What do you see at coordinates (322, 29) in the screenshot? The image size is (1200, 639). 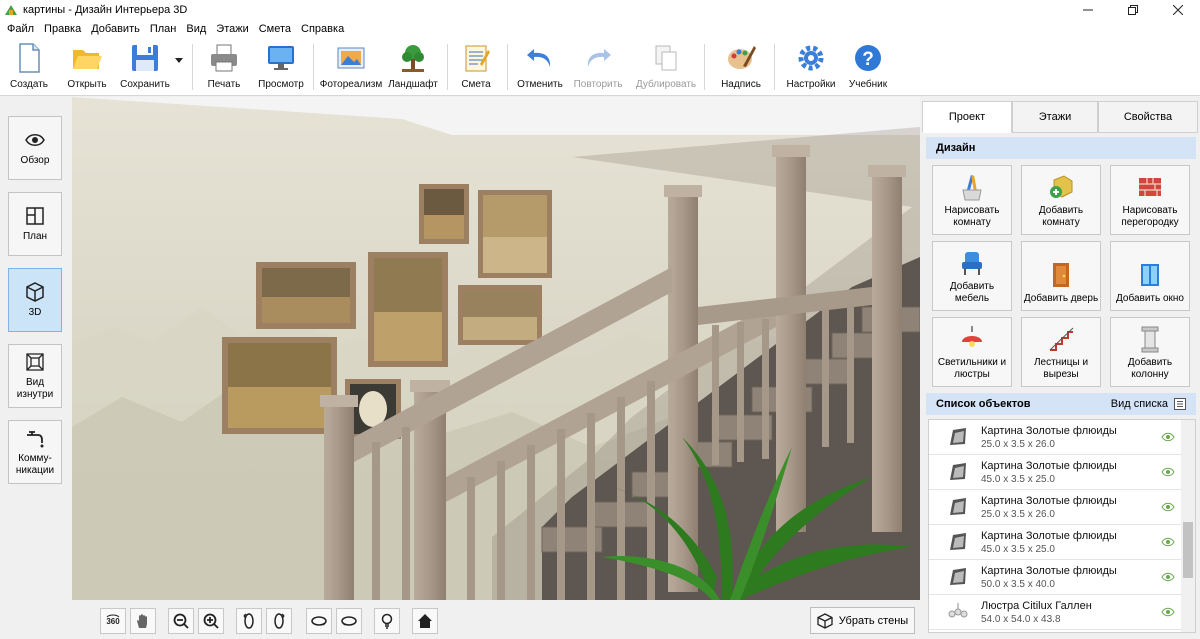 I see `menu-help: Справка` at bounding box center [322, 29].